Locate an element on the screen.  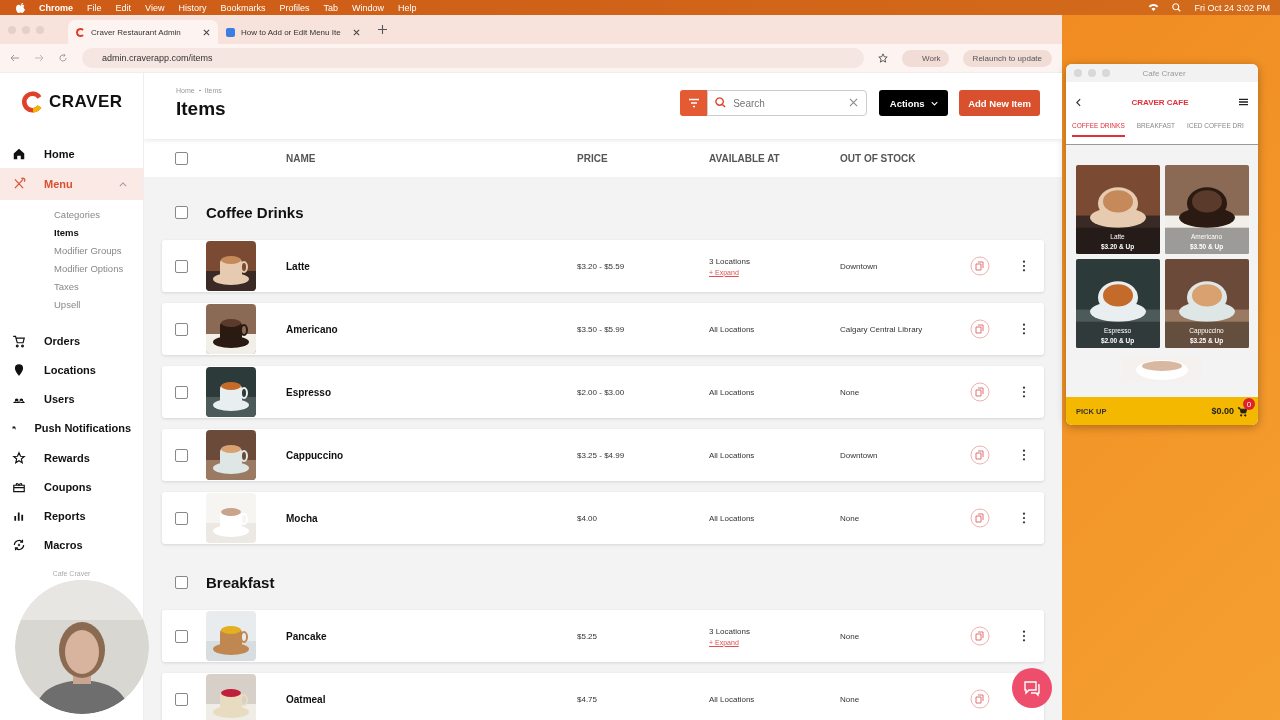
menu-bar-item: Edit is located at coordinates (123, 7).